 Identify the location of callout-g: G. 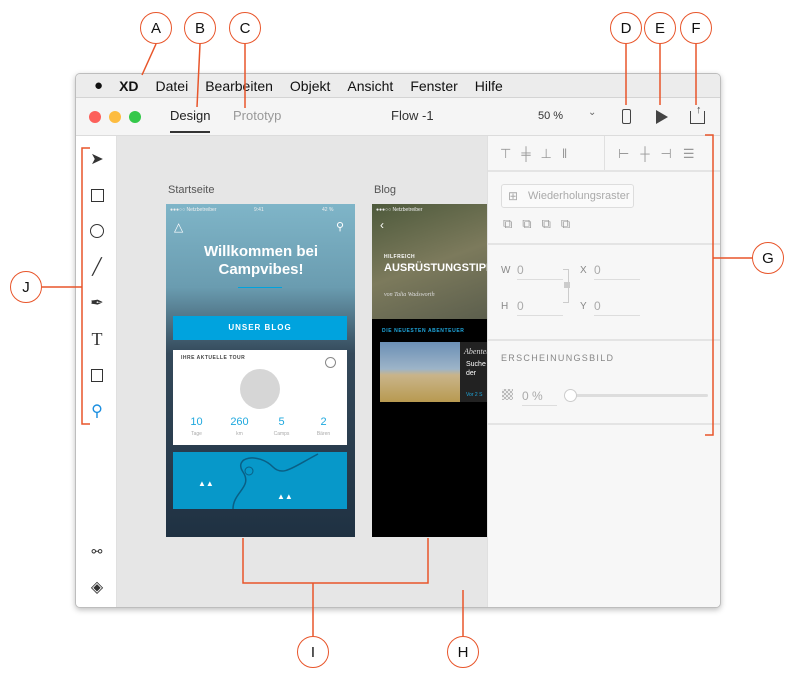
(768, 258).